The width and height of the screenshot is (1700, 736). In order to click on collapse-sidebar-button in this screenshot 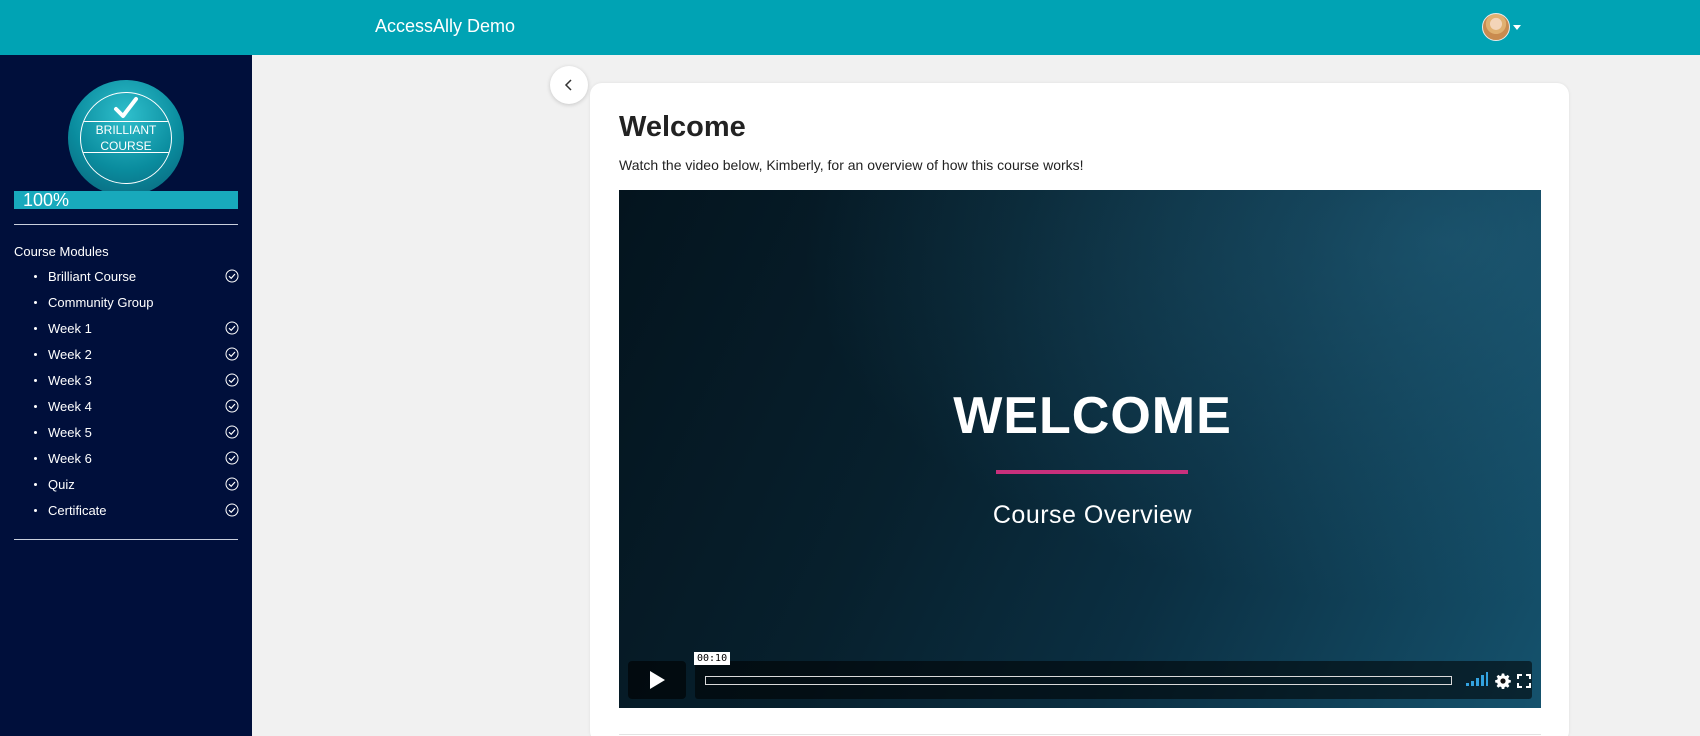, I will do `click(569, 85)`.